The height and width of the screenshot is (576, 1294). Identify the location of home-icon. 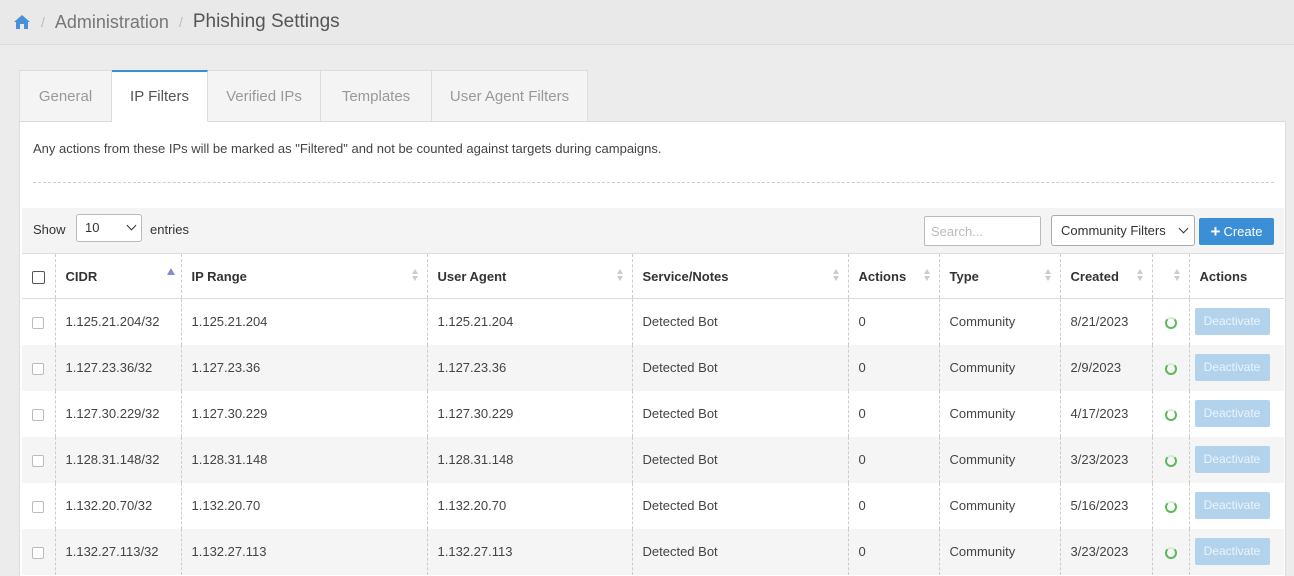
(22, 22).